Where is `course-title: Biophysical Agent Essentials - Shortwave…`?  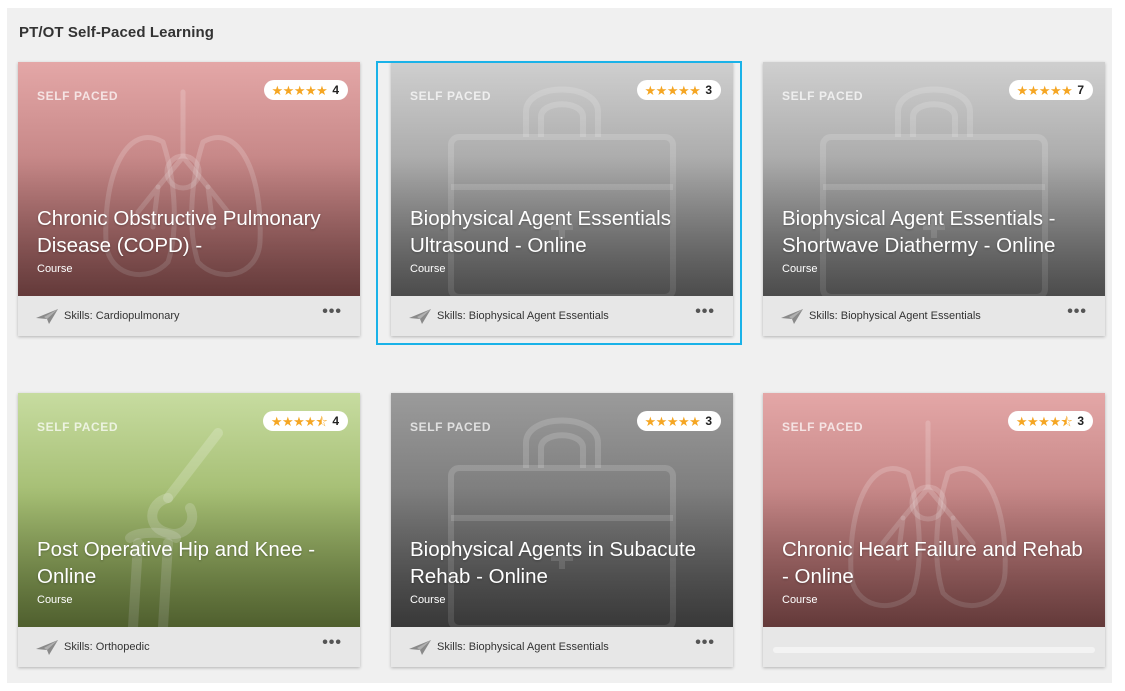
course-title: Biophysical Agent Essentials - Shortwave… is located at coordinates (937, 232).